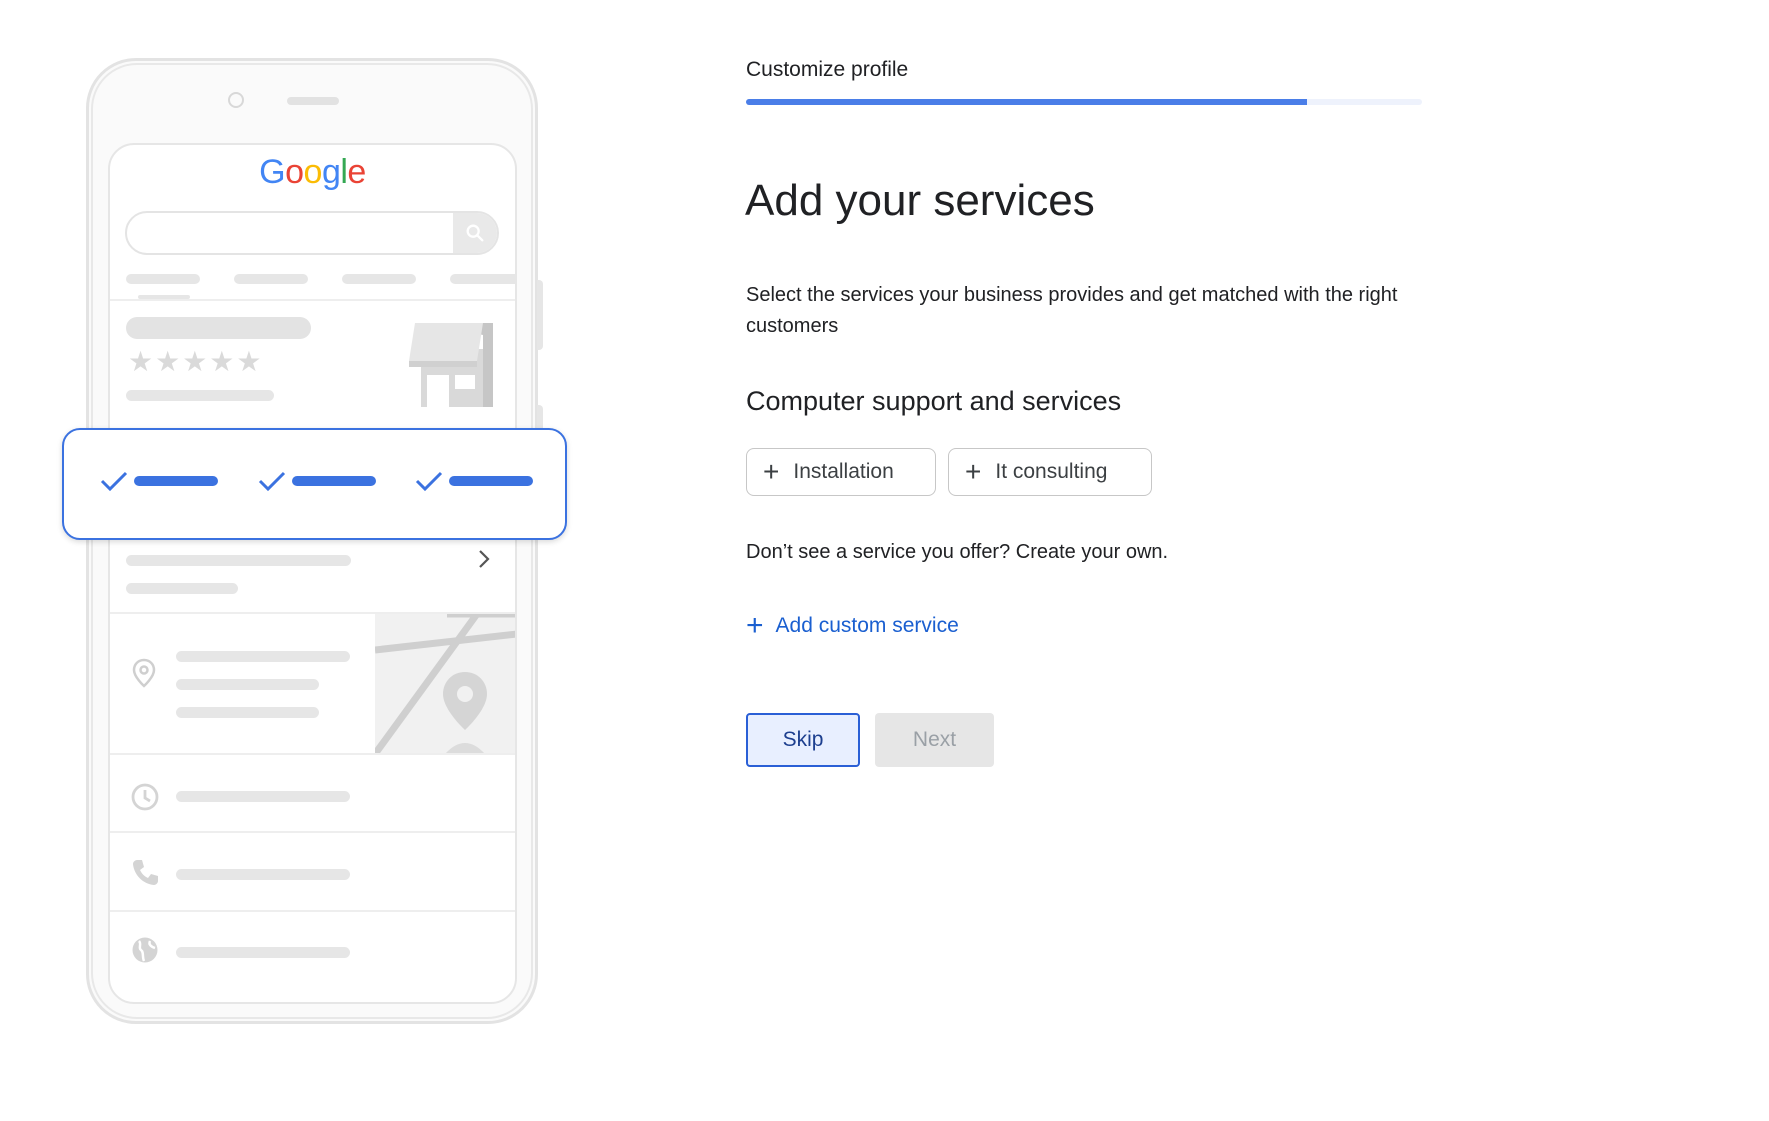 Image resolution: width=1769 pixels, height=1121 pixels. I want to click on category-title: Computer support and services, so click(934, 401).